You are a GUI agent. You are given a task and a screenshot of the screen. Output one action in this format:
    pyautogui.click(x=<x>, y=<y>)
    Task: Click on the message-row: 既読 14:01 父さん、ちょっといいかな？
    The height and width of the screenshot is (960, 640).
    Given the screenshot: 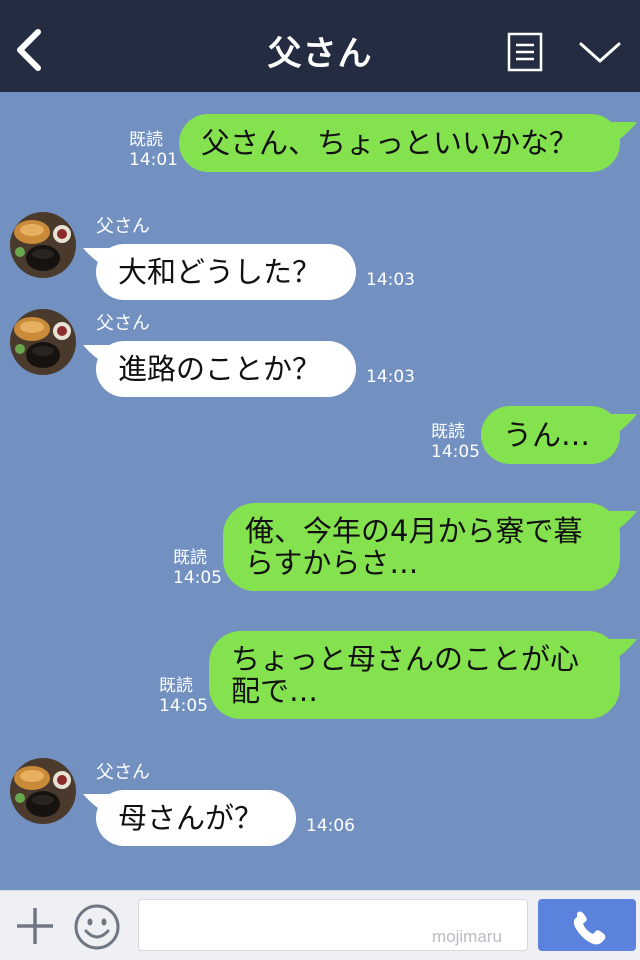 What is the action you would take?
    pyautogui.click(x=320, y=144)
    